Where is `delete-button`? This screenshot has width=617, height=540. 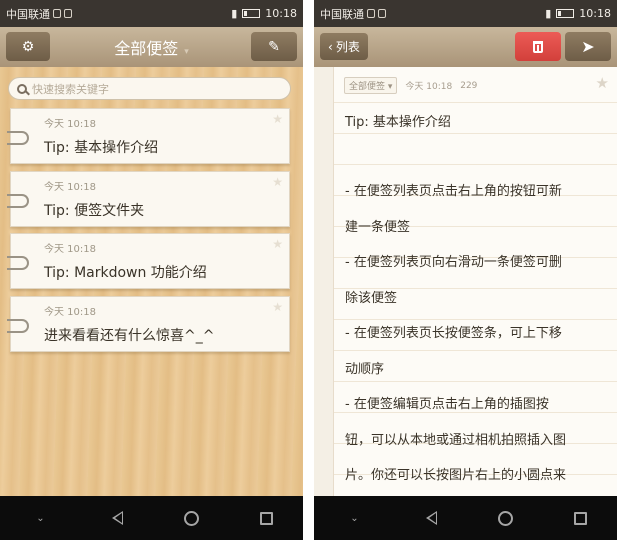 delete-button is located at coordinates (538, 46).